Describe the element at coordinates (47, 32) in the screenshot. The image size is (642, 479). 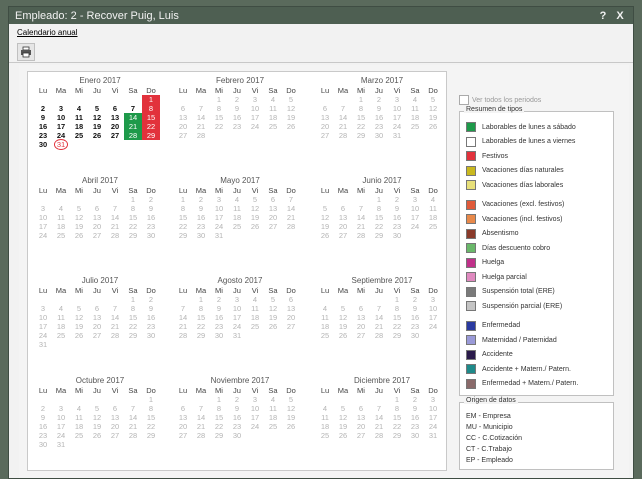
I see `menu-calendario-anual: Calendario anual` at that location.